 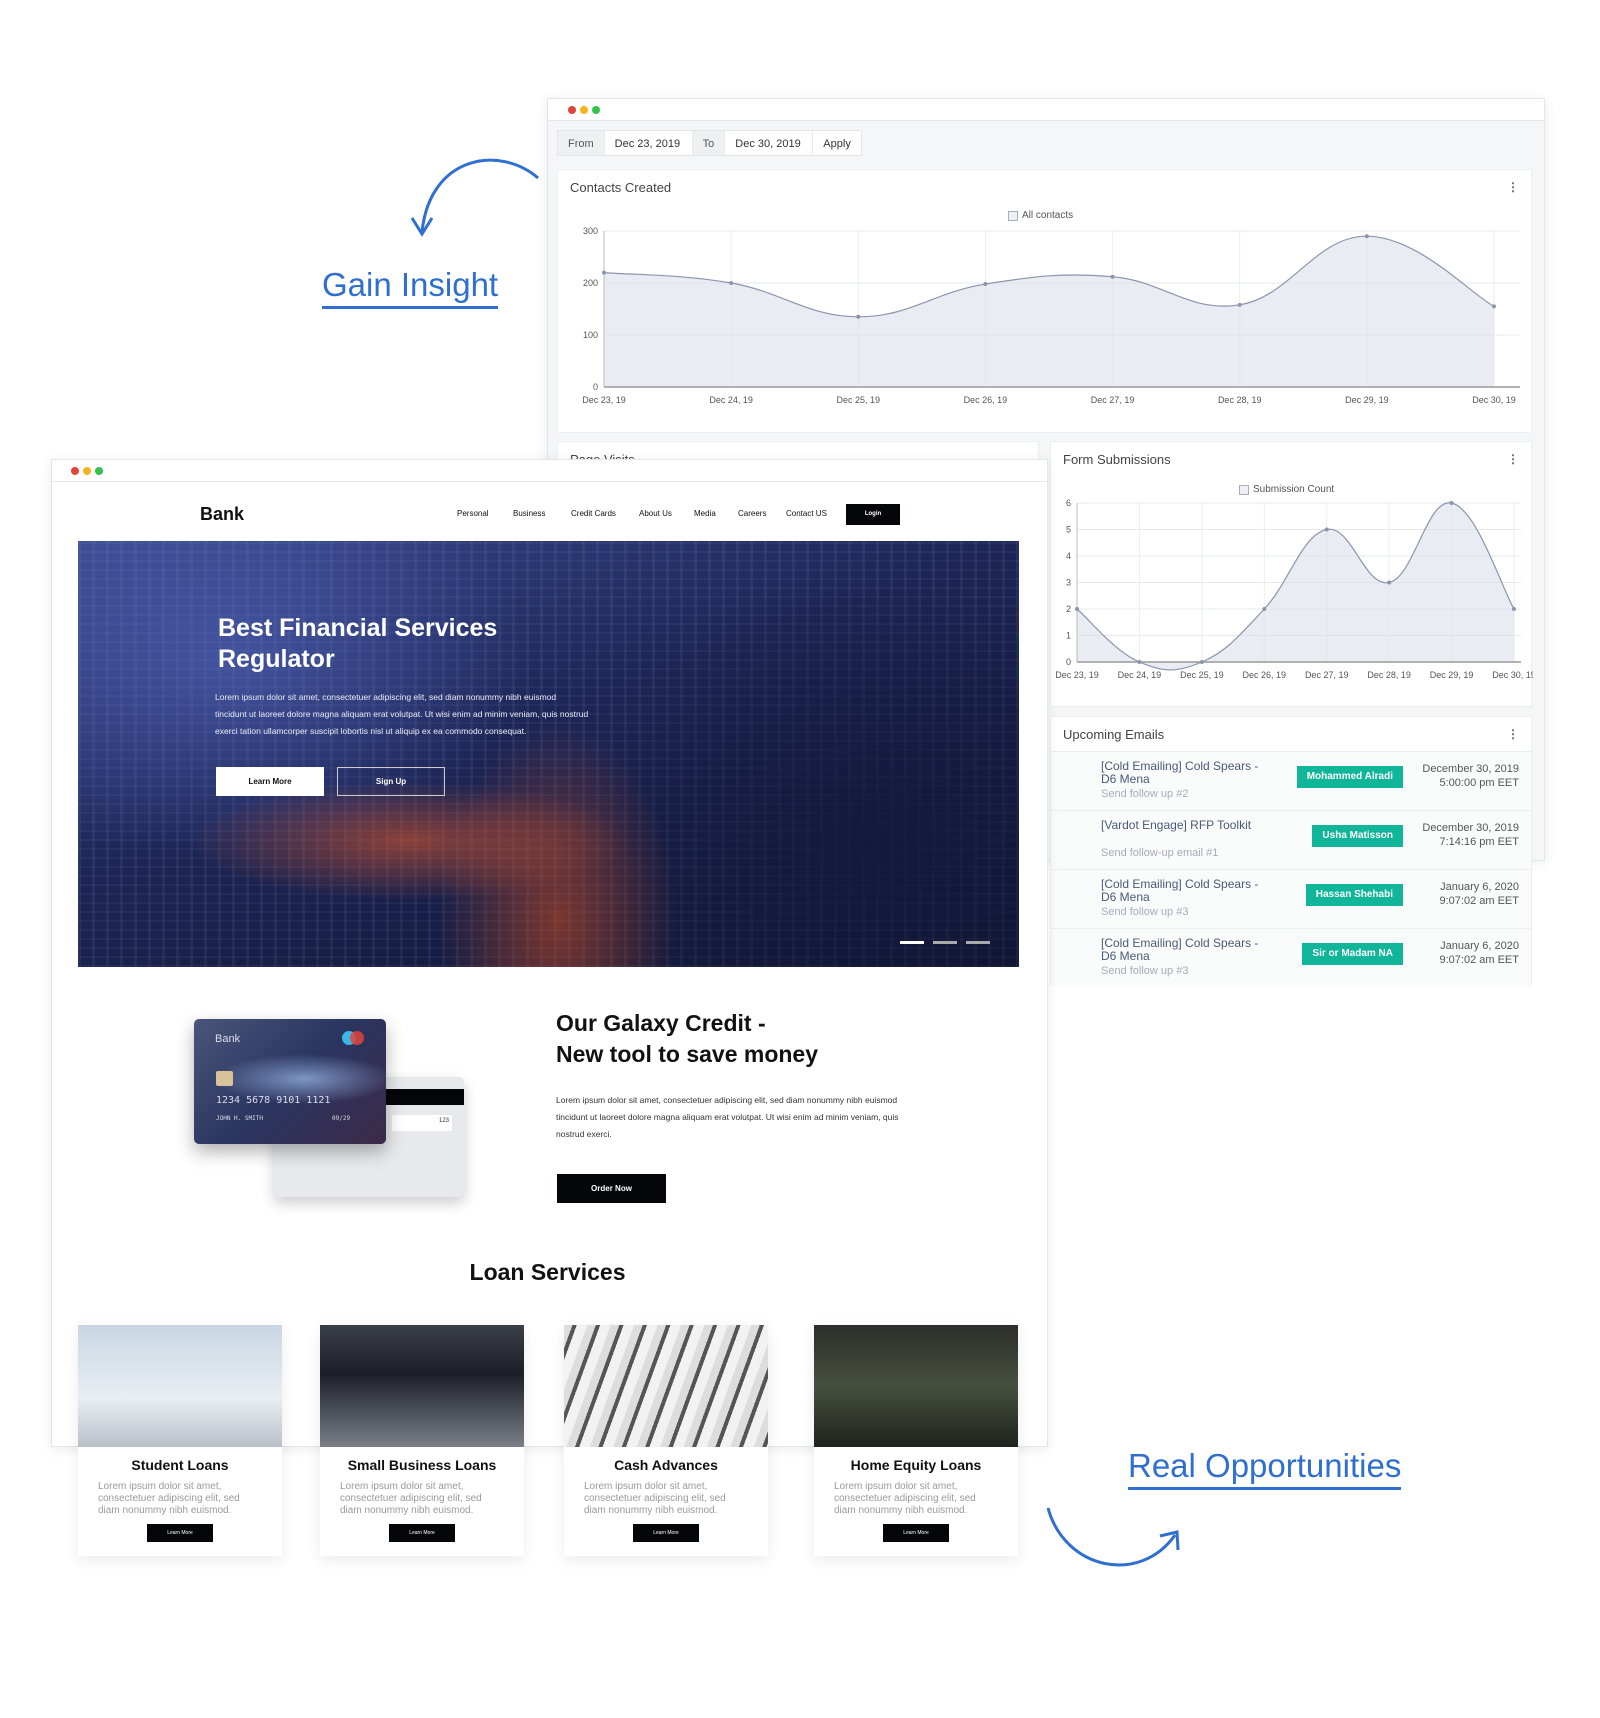 What do you see at coordinates (1240, 400) in the screenshot?
I see `x-tick-label: Dec 28, 19` at bounding box center [1240, 400].